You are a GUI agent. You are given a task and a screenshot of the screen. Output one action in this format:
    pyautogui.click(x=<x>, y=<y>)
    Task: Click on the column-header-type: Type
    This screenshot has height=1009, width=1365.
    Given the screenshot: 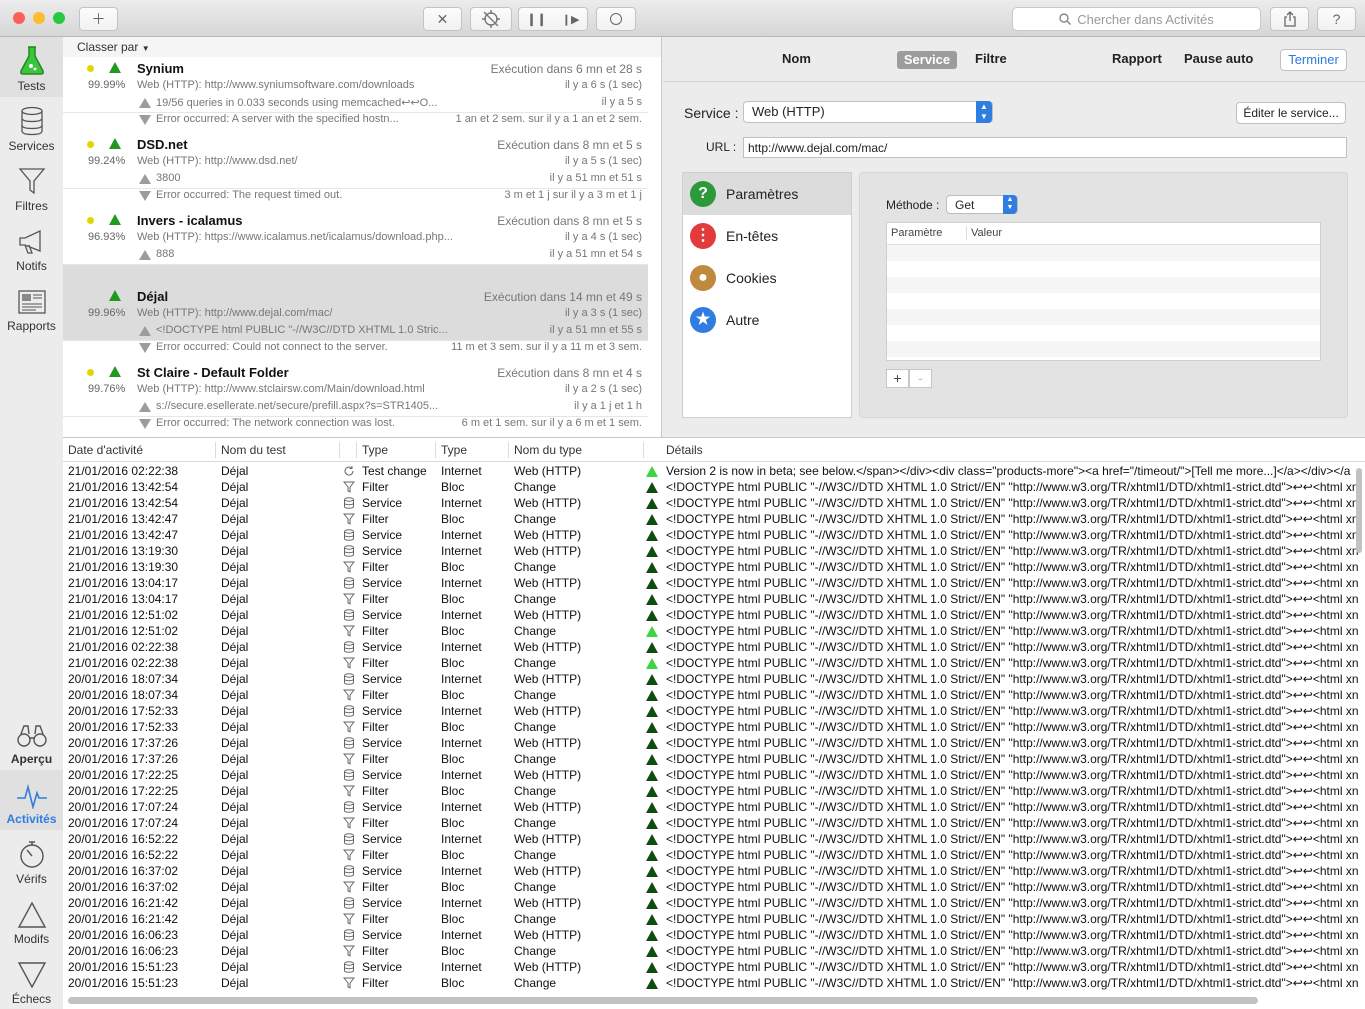 What is the action you would take?
    pyautogui.click(x=375, y=450)
    